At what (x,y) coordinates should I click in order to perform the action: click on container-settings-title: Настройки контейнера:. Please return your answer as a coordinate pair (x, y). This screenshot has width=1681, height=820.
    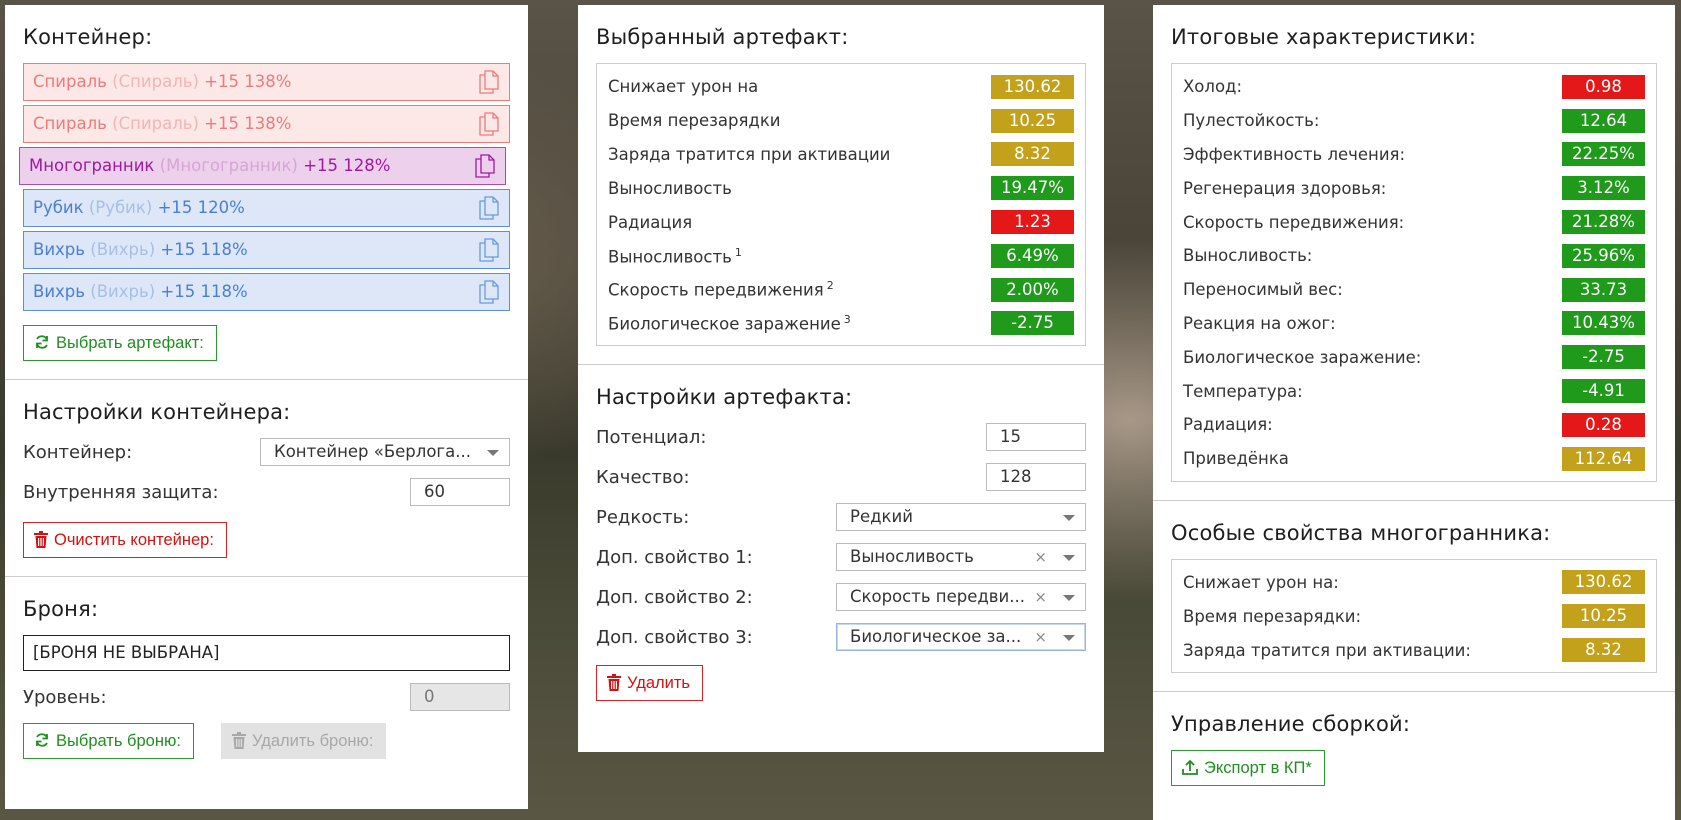
    Looking at the image, I should click on (157, 412).